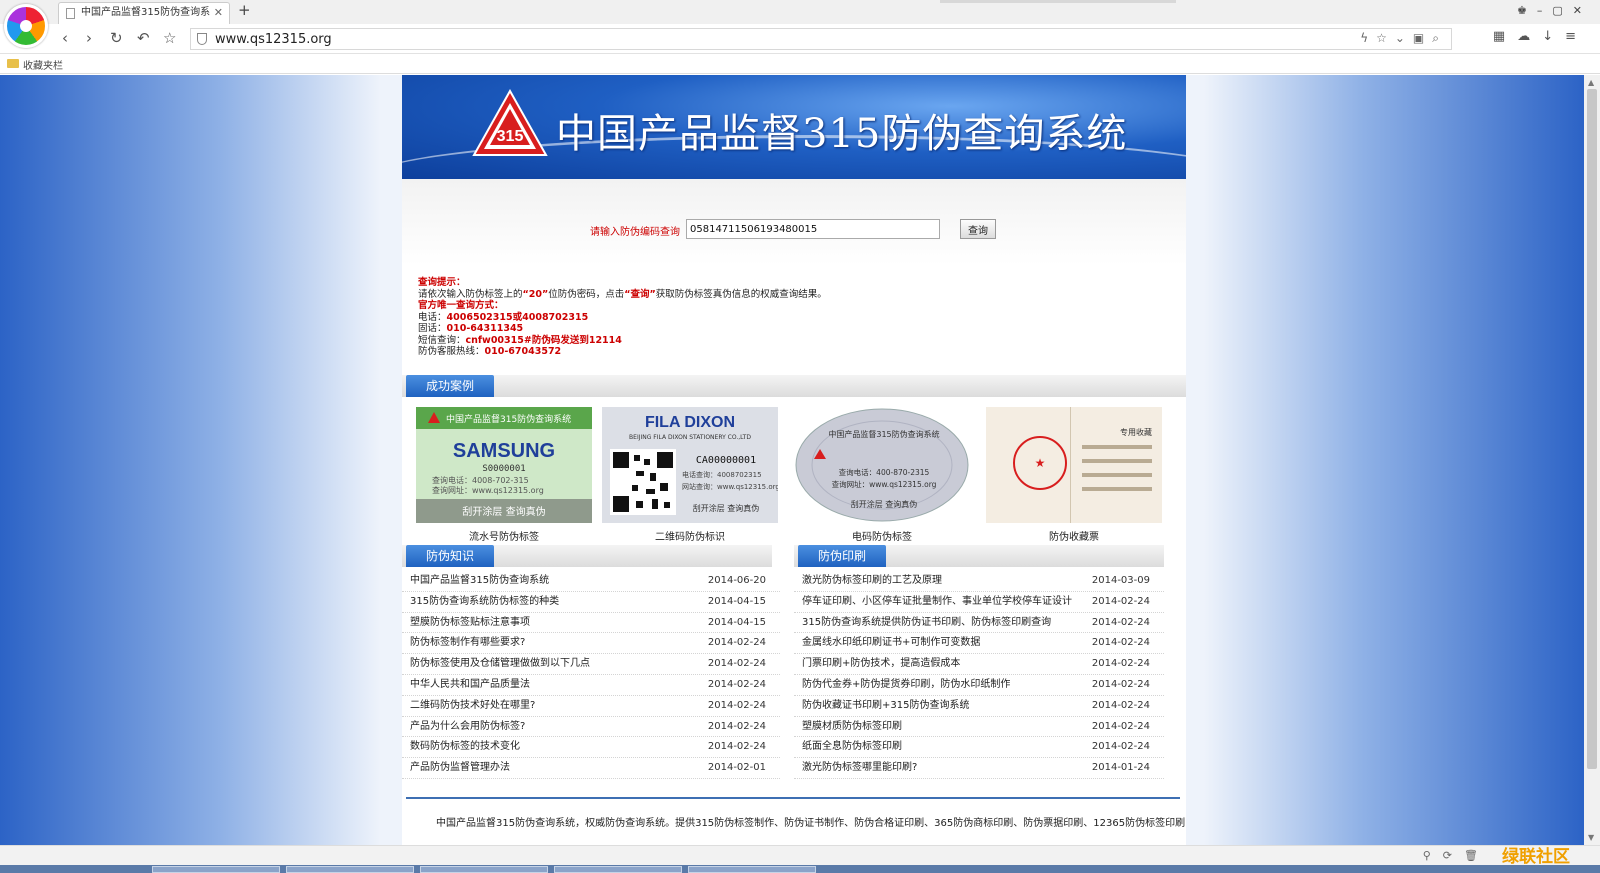 The width and height of the screenshot is (1600, 873). What do you see at coordinates (1058, 1) in the screenshot?
I see `titlebar-highlight` at bounding box center [1058, 1].